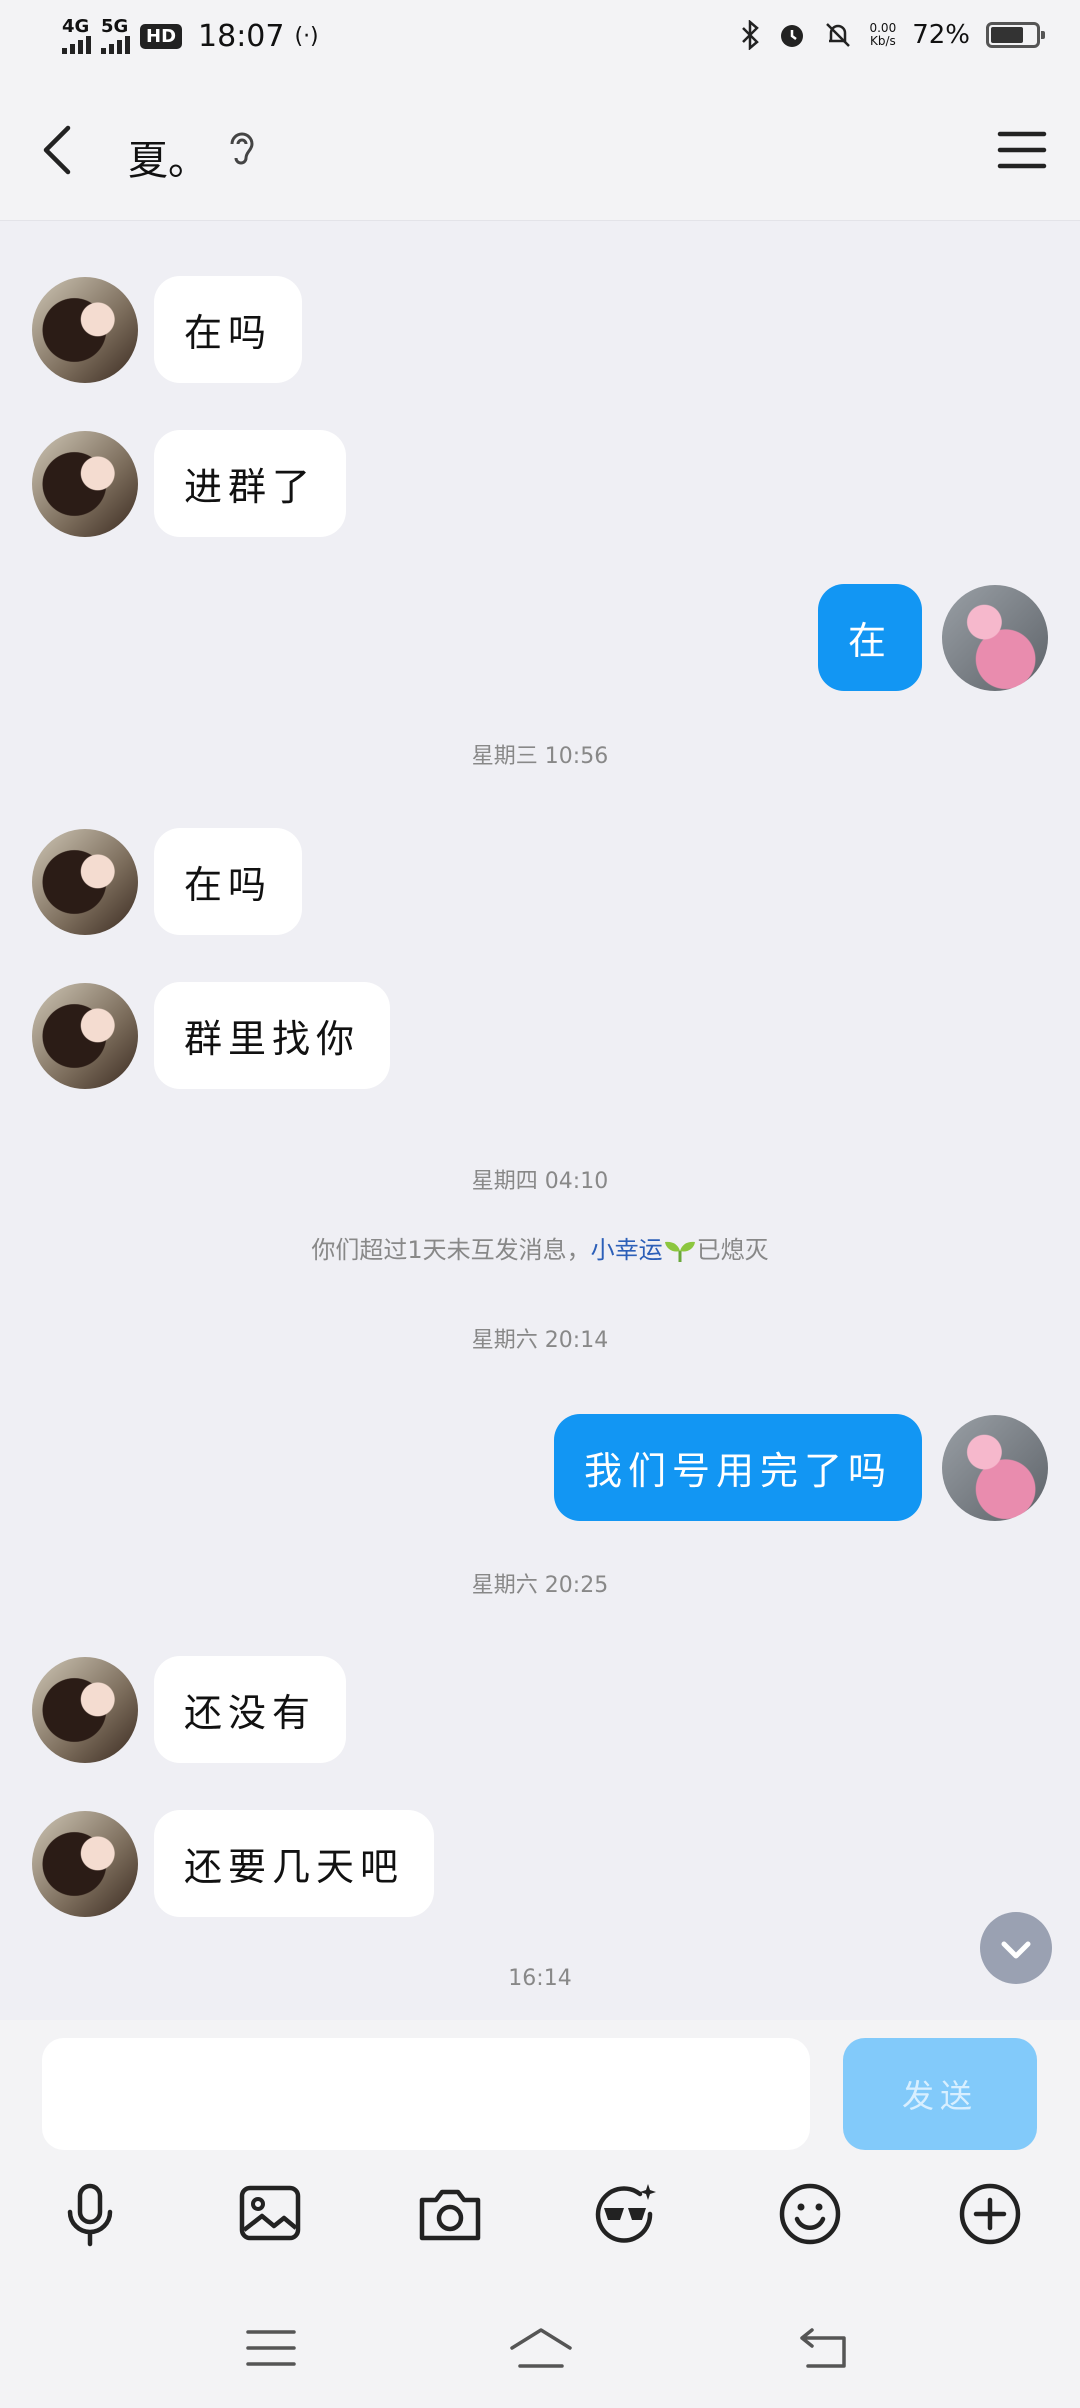  I want to click on menu-button, so click(1022, 150).